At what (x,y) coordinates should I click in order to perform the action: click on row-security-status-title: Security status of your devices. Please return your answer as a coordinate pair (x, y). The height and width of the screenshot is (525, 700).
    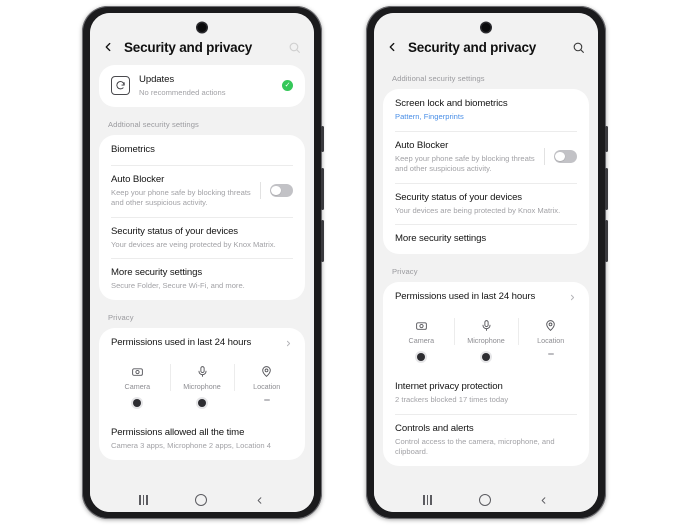
    Looking at the image, I should click on (459, 197).